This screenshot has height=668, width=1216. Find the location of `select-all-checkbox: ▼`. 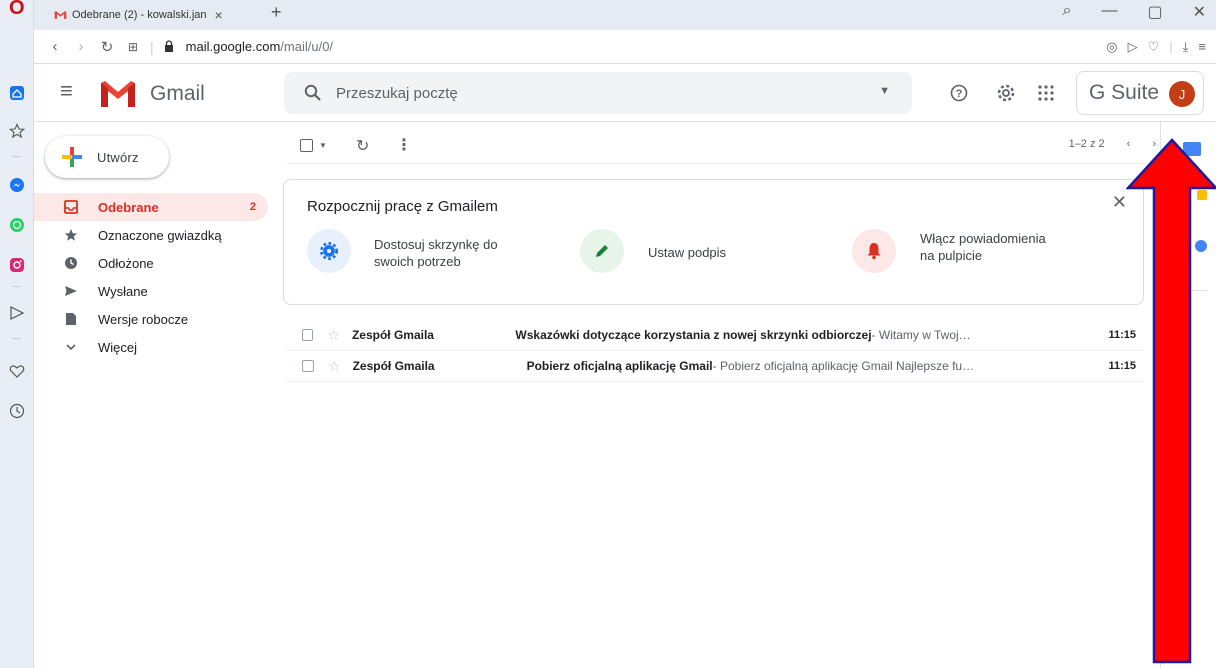

select-all-checkbox: ▼ is located at coordinates (313, 145).